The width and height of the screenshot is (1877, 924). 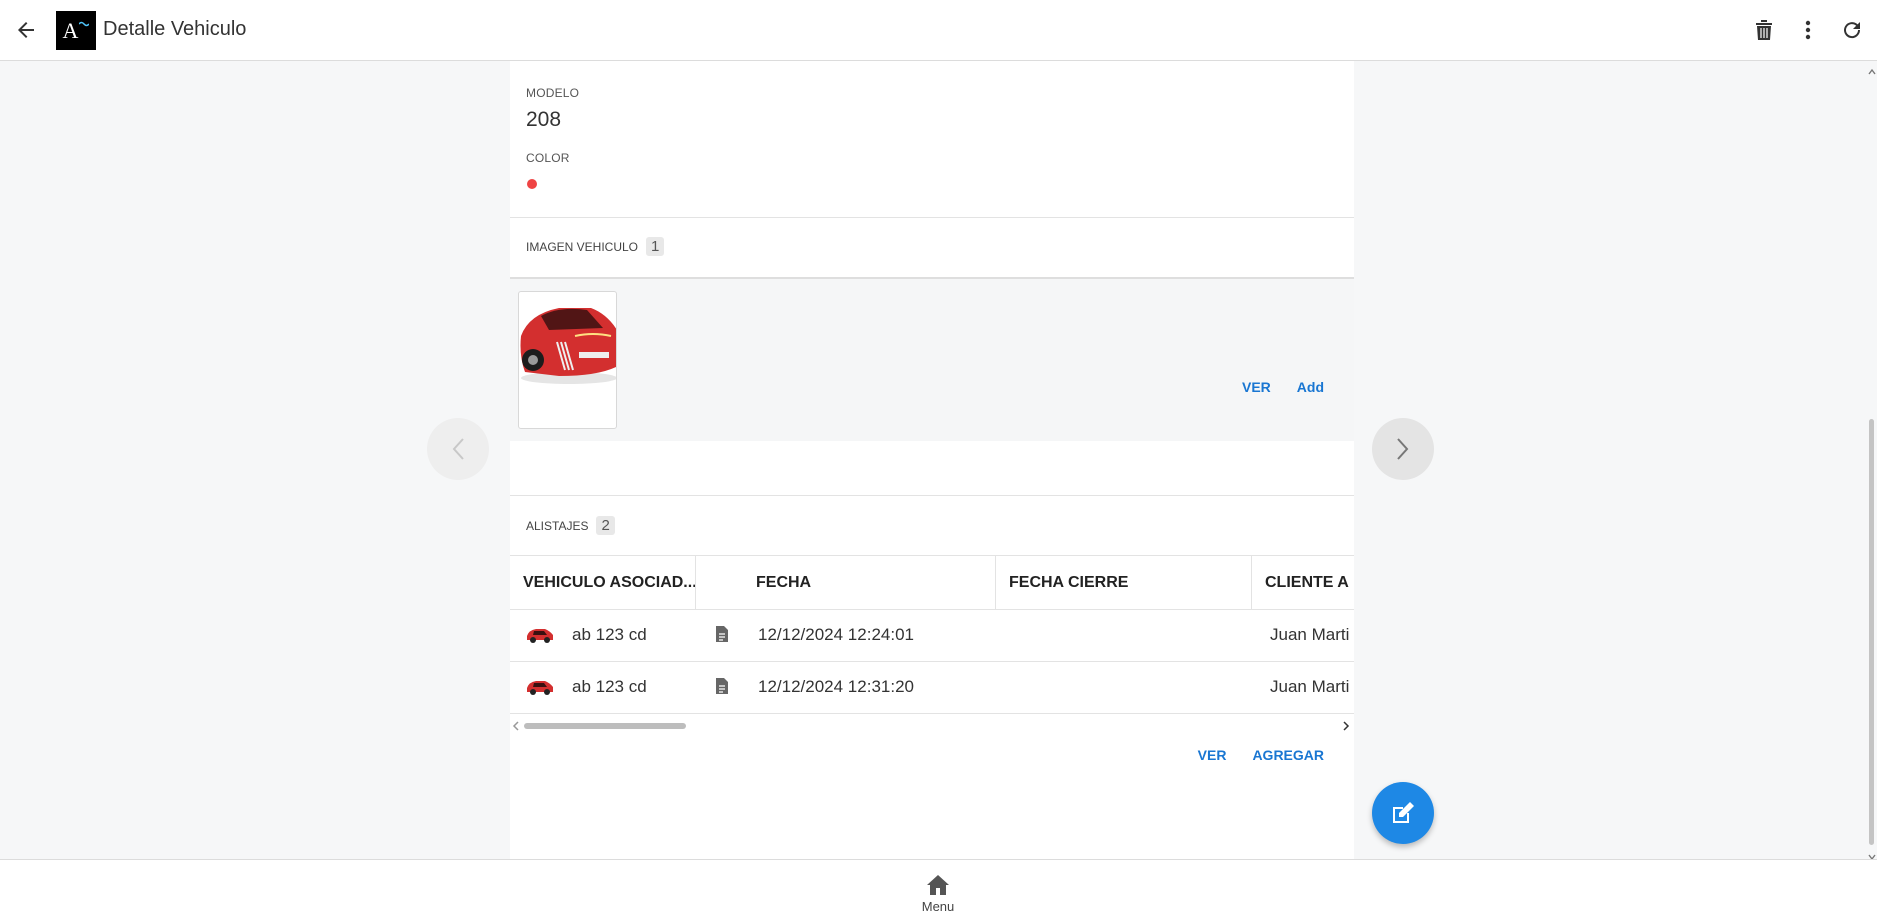 What do you see at coordinates (567, 360) in the screenshot?
I see `vehicle-image-thumbnail` at bounding box center [567, 360].